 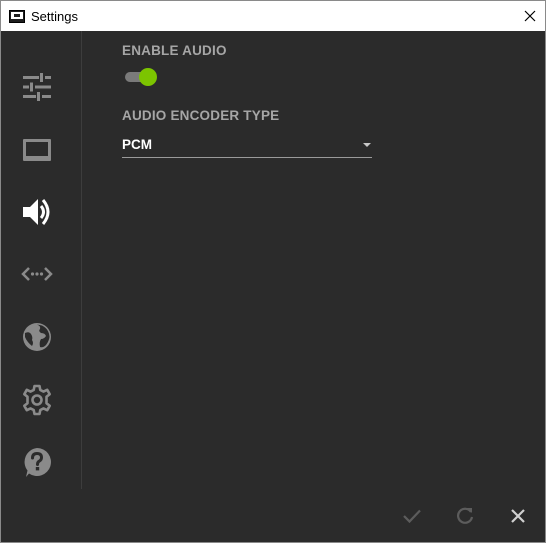 I want to click on sidebar-item-network, so click(x=37, y=274).